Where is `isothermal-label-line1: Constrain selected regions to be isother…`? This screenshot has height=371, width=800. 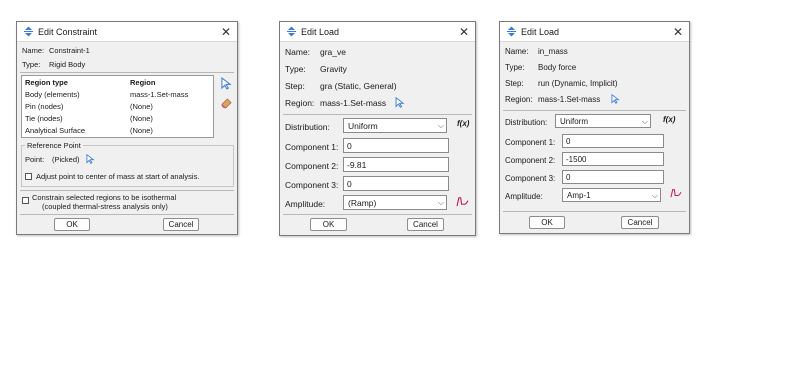
isothermal-label-line1: Constrain selected regions to be isother… is located at coordinates (104, 197).